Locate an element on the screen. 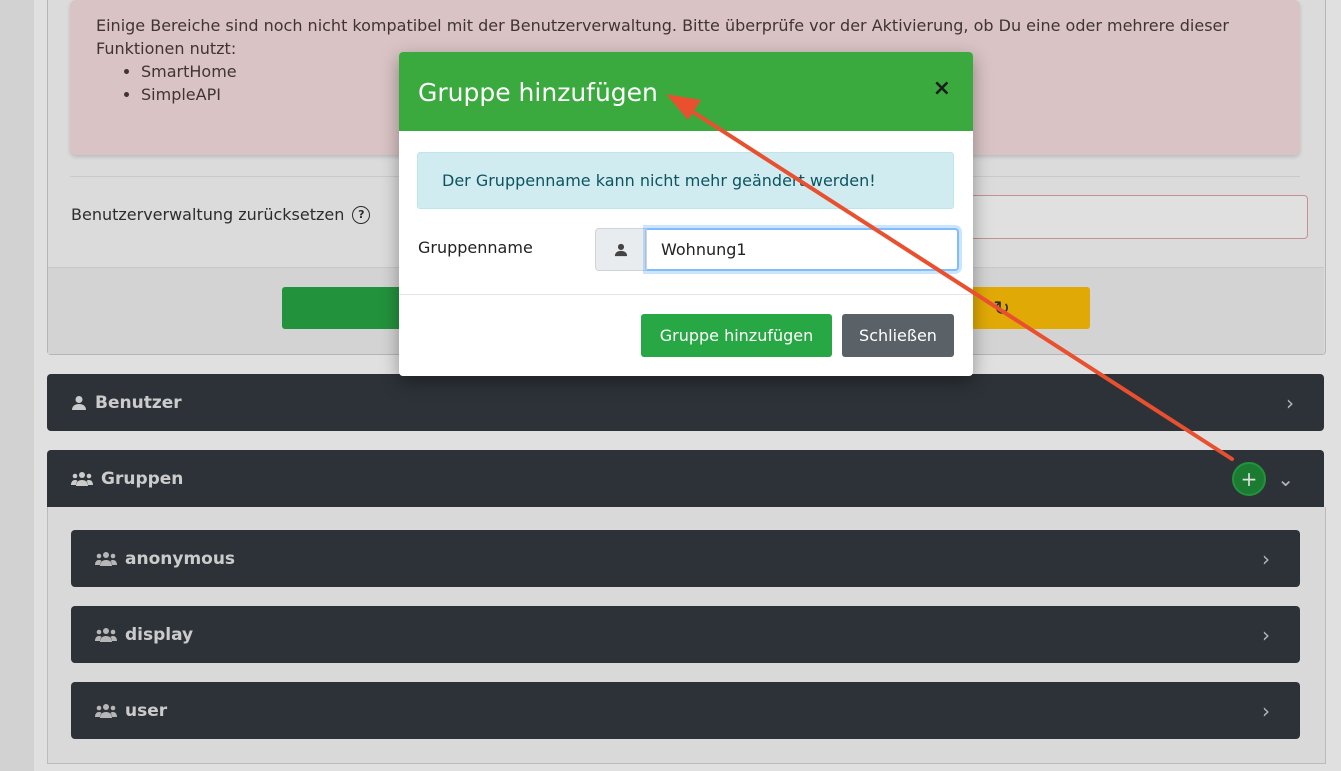 The width and height of the screenshot is (1341, 771). close-button: Schließen is located at coordinates (898, 335).